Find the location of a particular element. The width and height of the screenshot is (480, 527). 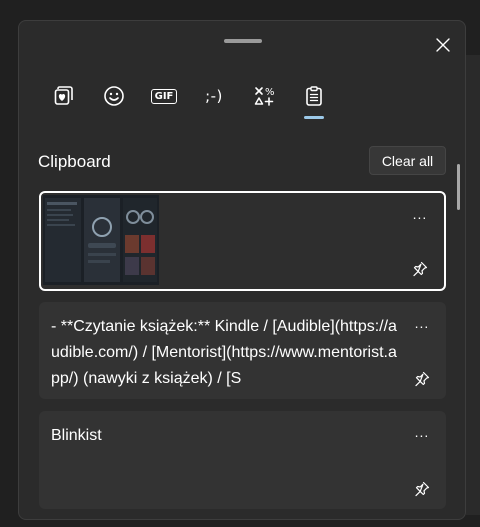

tab-emoji is located at coordinates (114, 96).